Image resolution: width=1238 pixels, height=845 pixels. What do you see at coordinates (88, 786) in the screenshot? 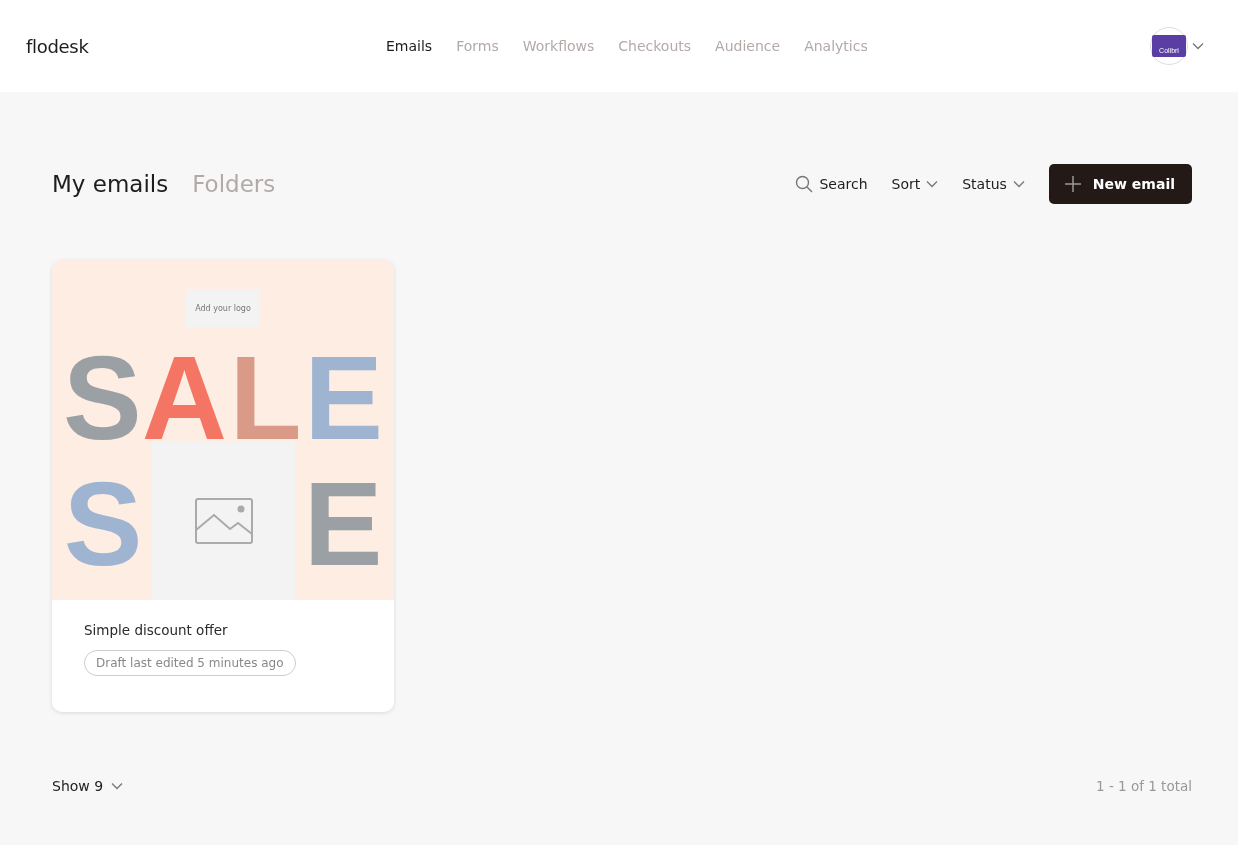
I see `page-size-dropdown: Show 9` at bounding box center [88, 786].